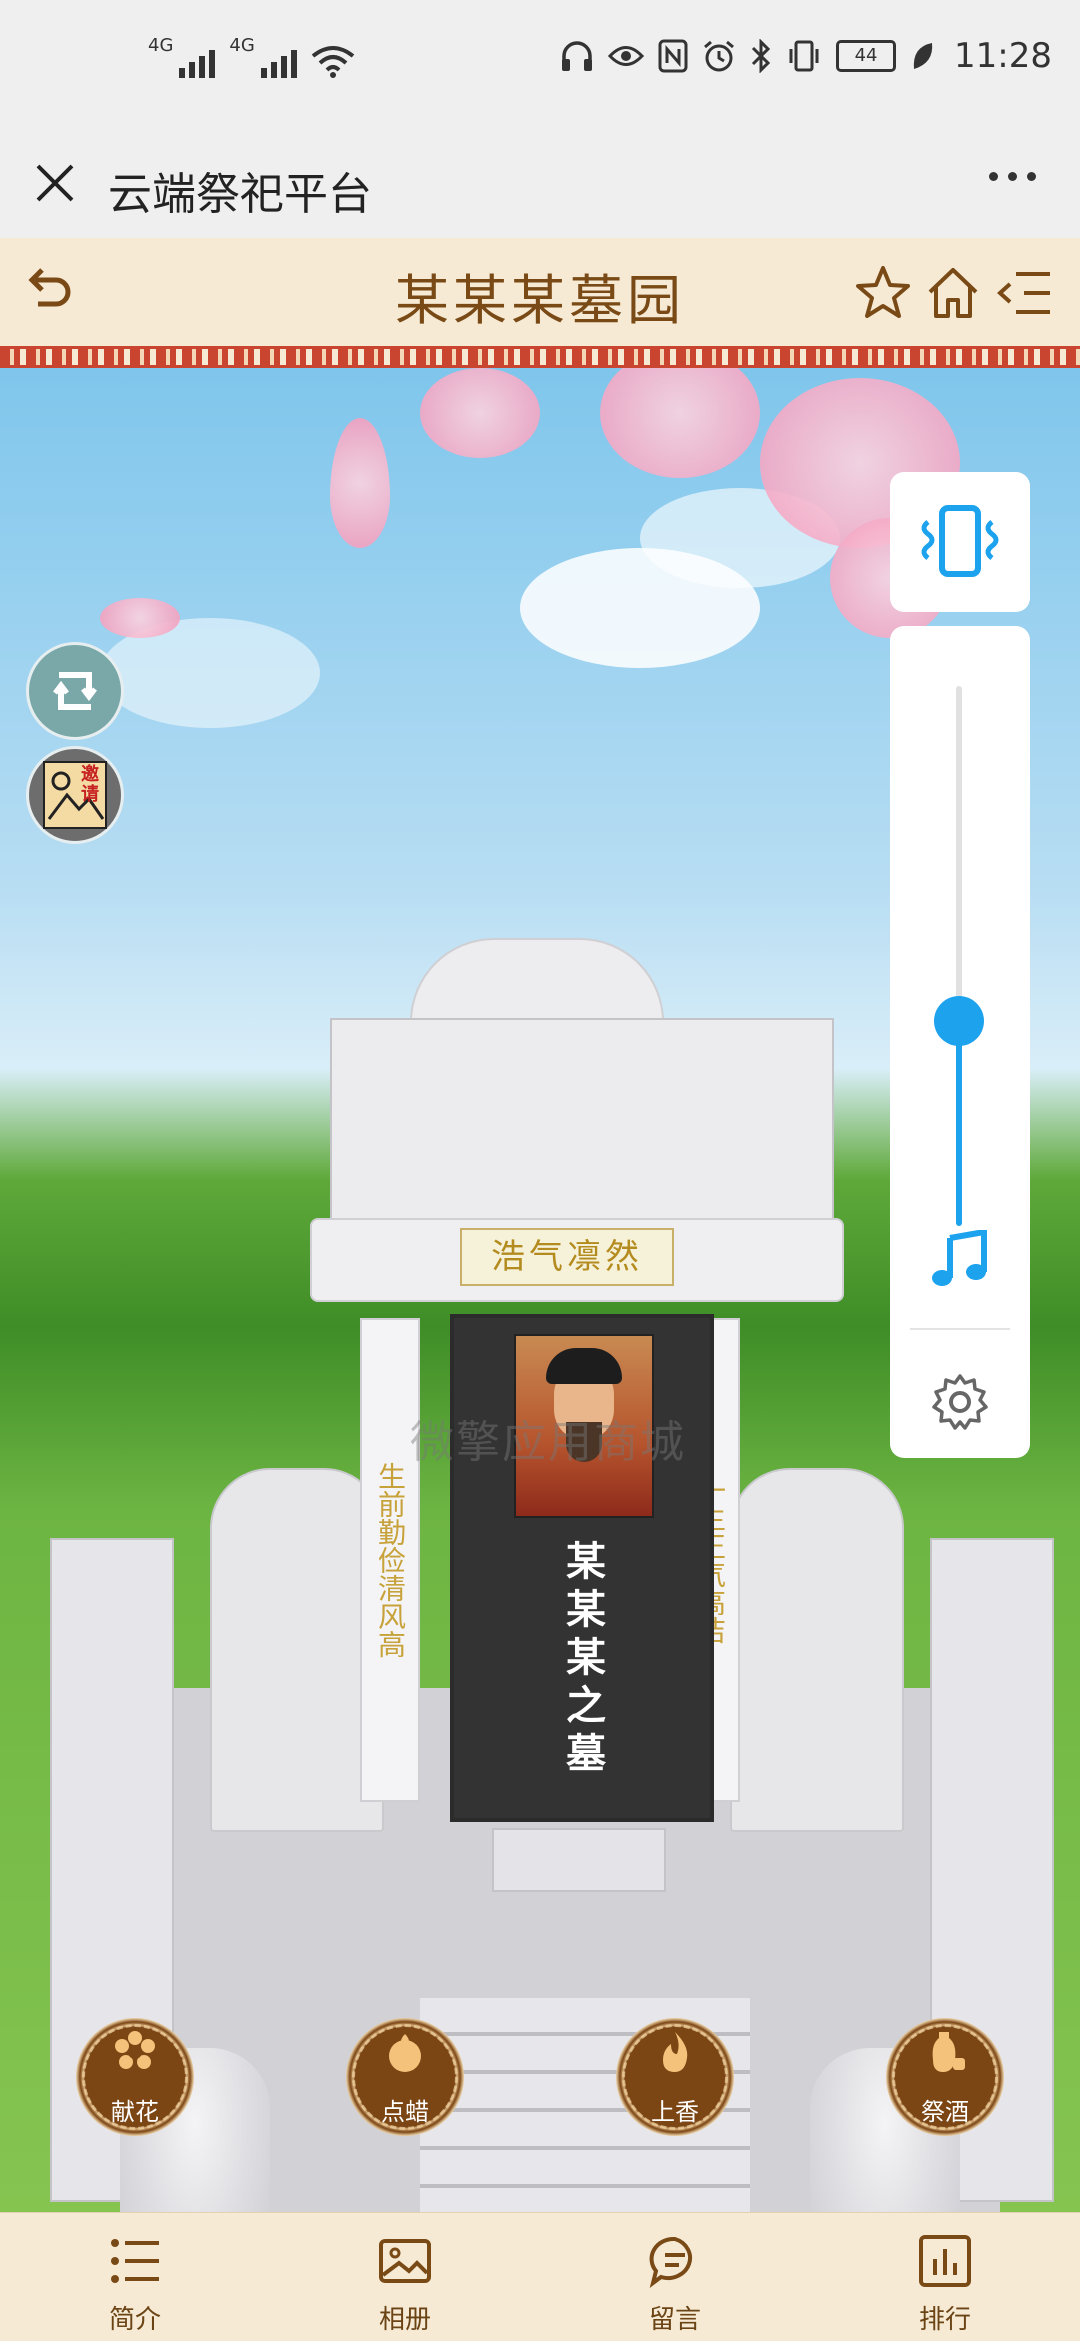 This screenshot has height=2341, width=1080. I want to click on tab-intro: 简介, so click(135, 2277).